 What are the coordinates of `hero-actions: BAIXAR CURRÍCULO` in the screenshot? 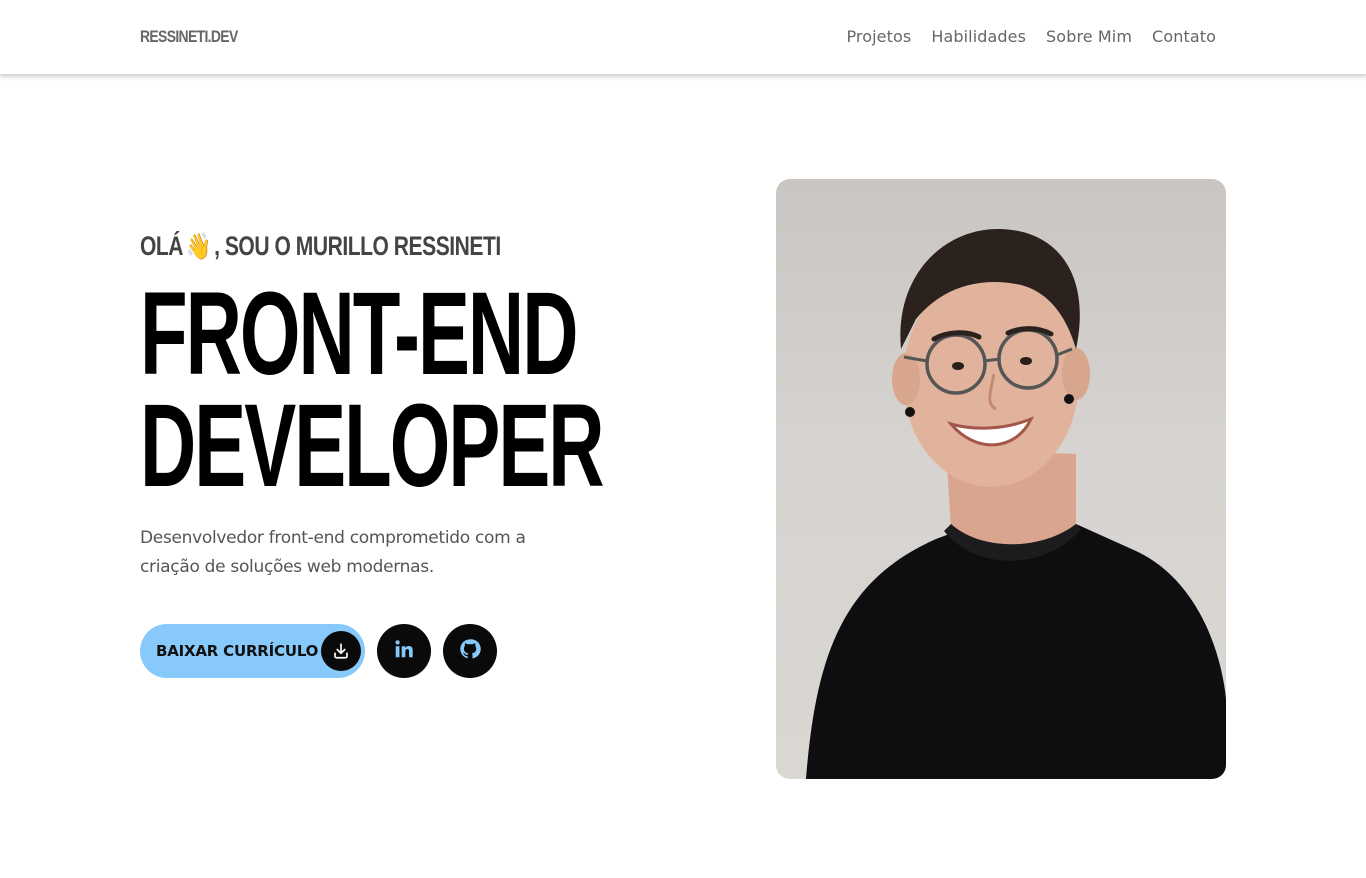 It's located at (400, 651).